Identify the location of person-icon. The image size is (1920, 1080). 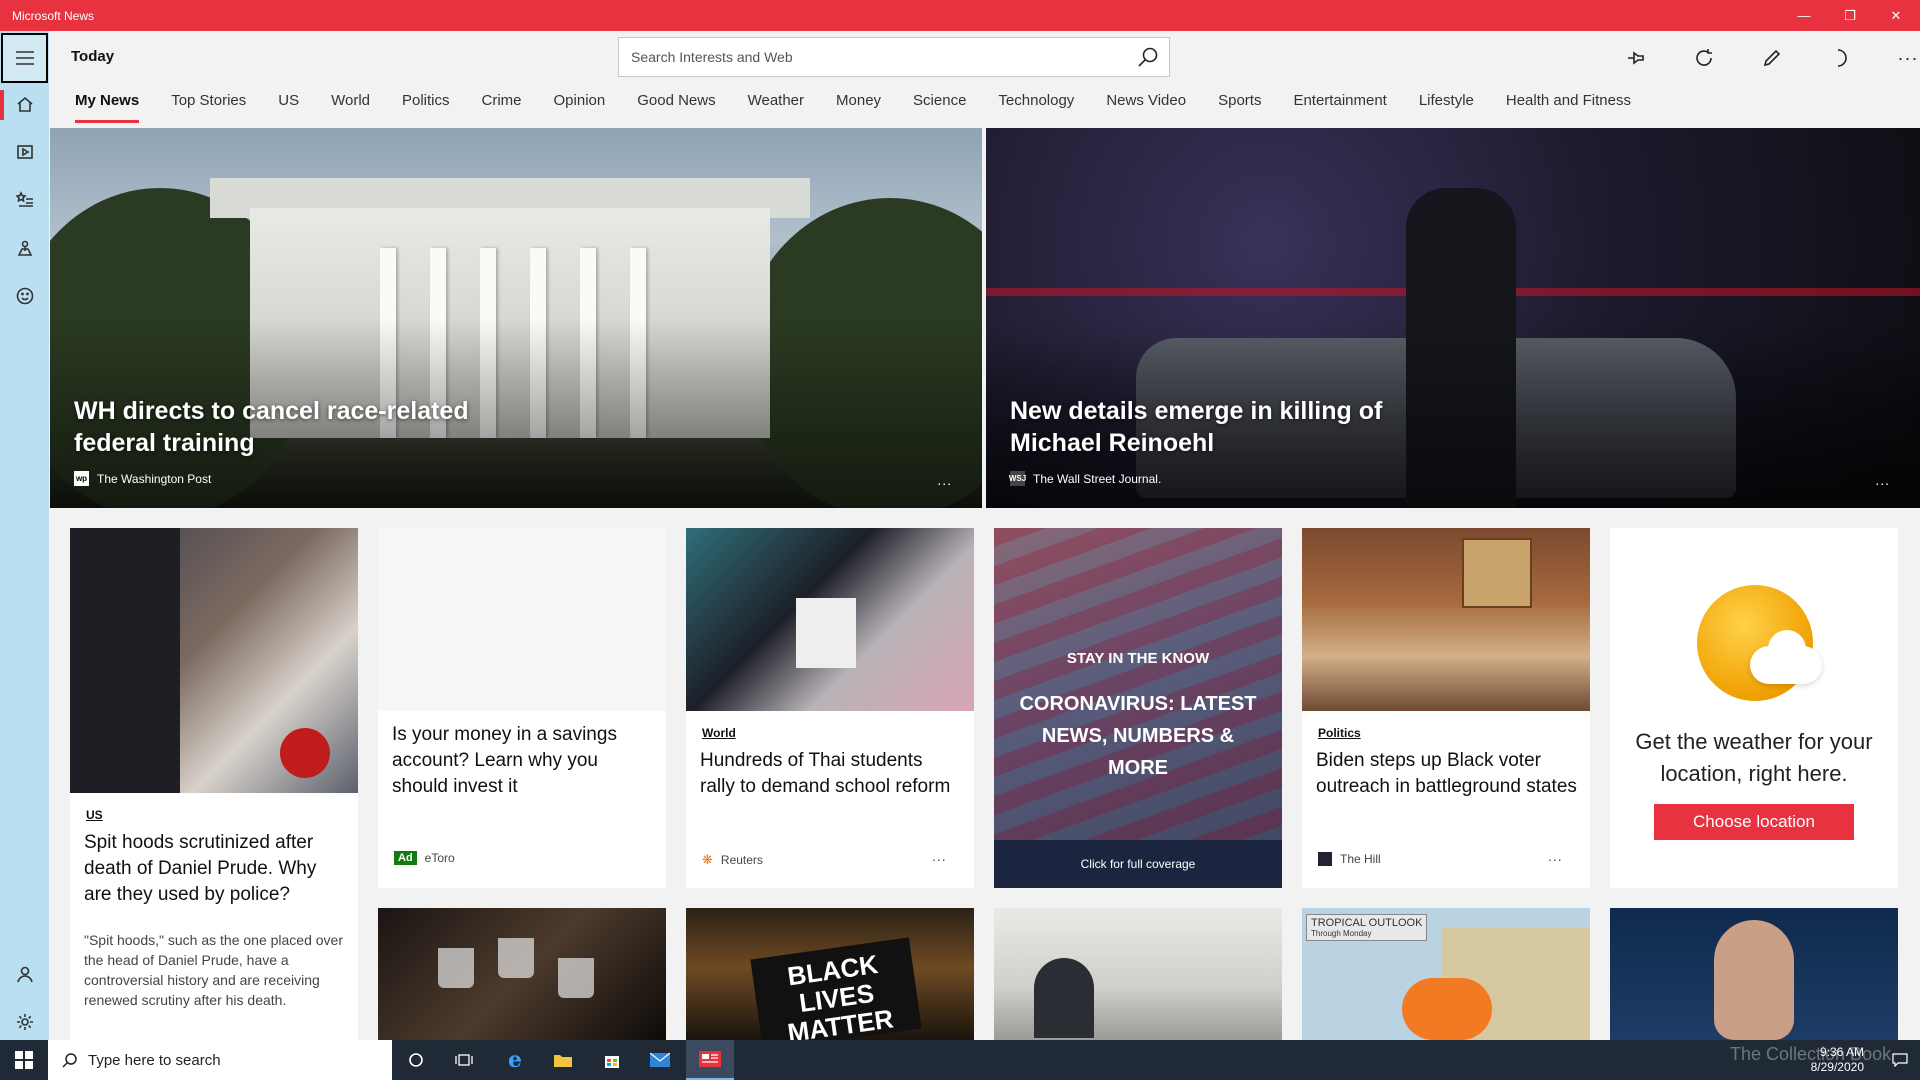
(24, 974).